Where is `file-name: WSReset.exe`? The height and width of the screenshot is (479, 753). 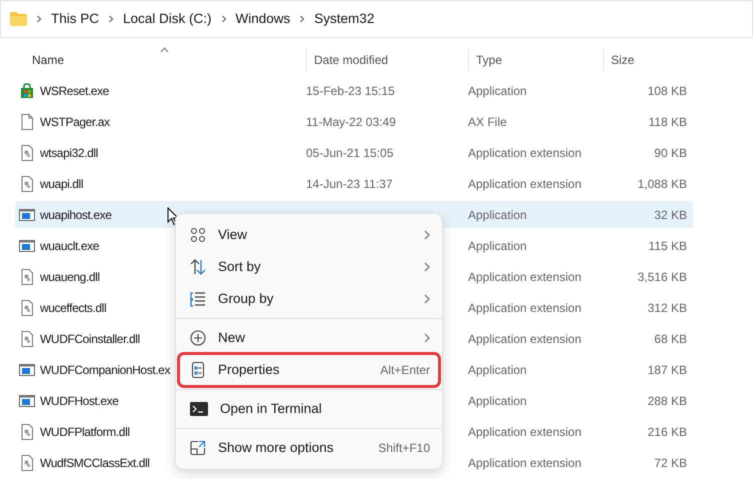
file-name: WSReset.exe is located at coordinates (74, 91).